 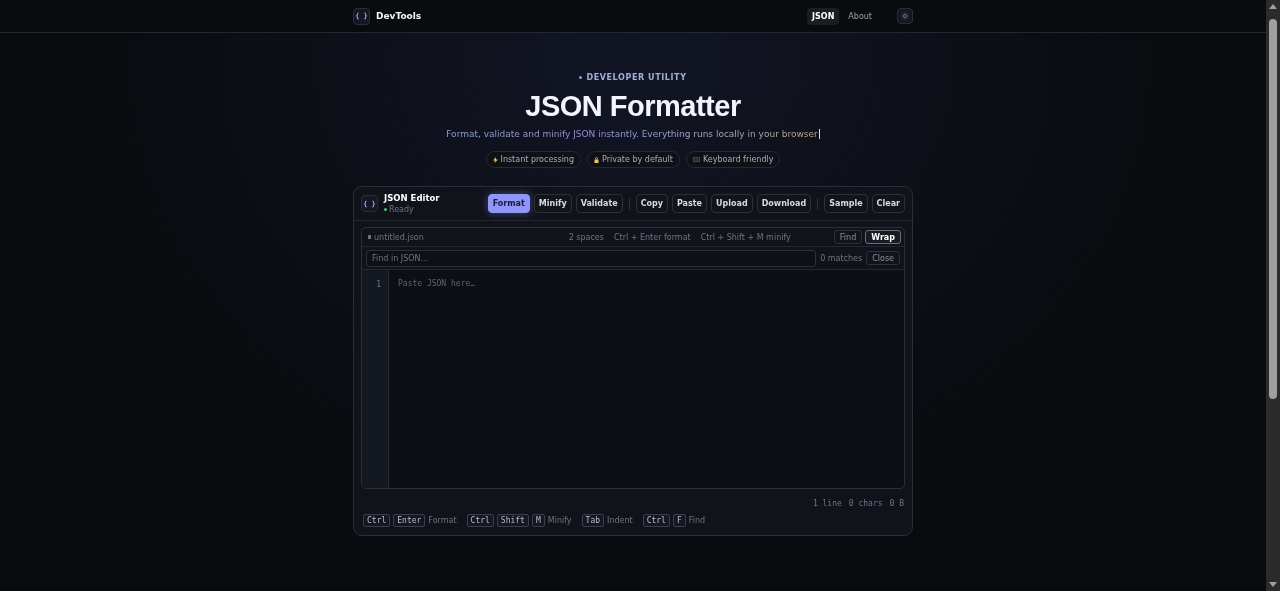 What do you see at coordinates (896, 503) in the screenshot?
I see `stat-text: 0 B` at bounding box center [896, 503].